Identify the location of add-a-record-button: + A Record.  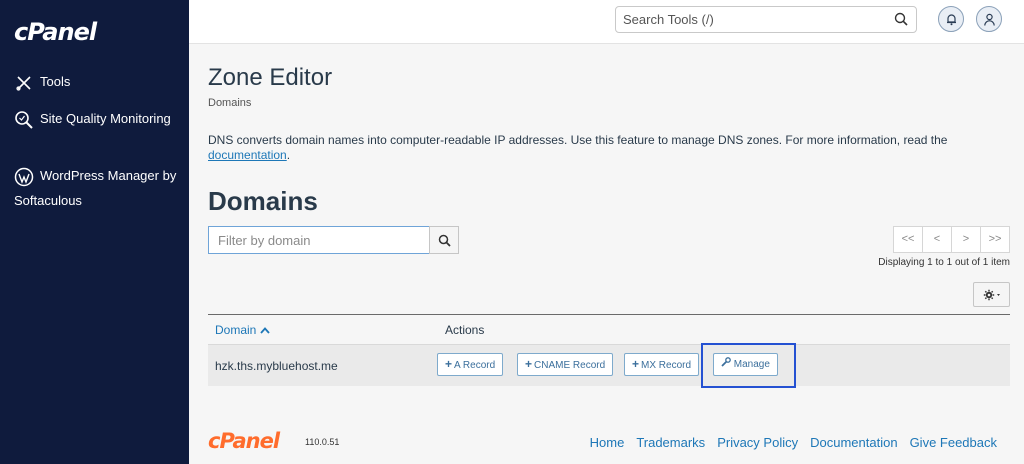
(470, 364).